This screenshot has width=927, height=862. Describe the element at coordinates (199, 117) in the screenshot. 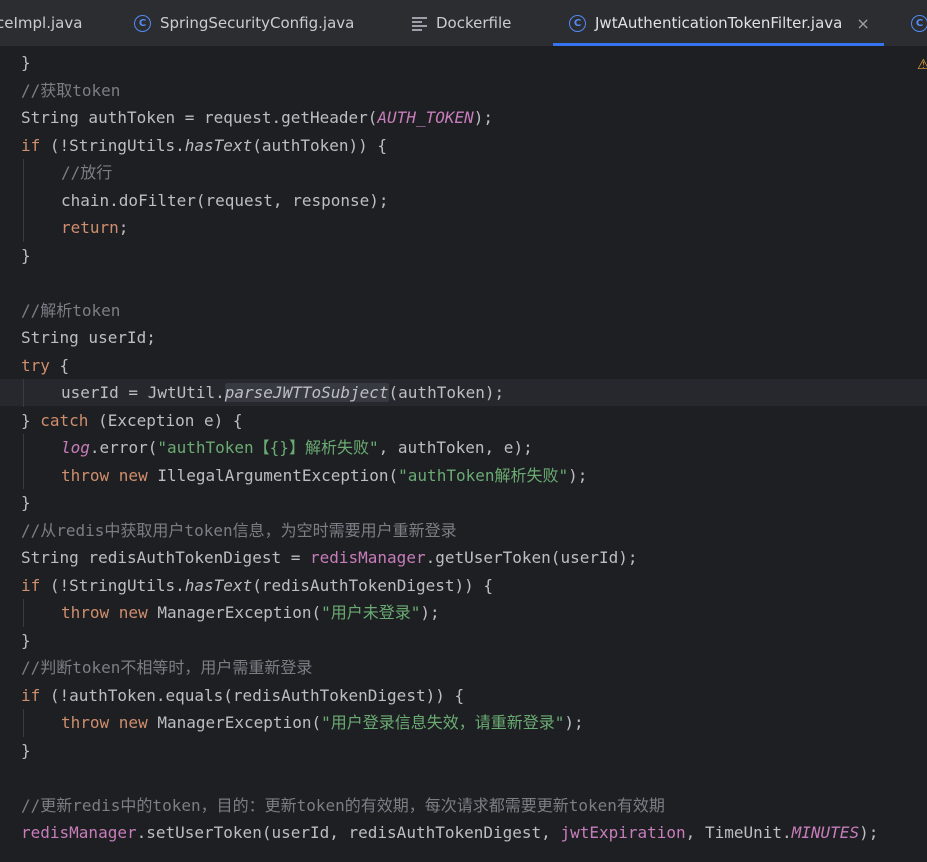

I see `code-token: String authToken = request.getHeader(` at that location.